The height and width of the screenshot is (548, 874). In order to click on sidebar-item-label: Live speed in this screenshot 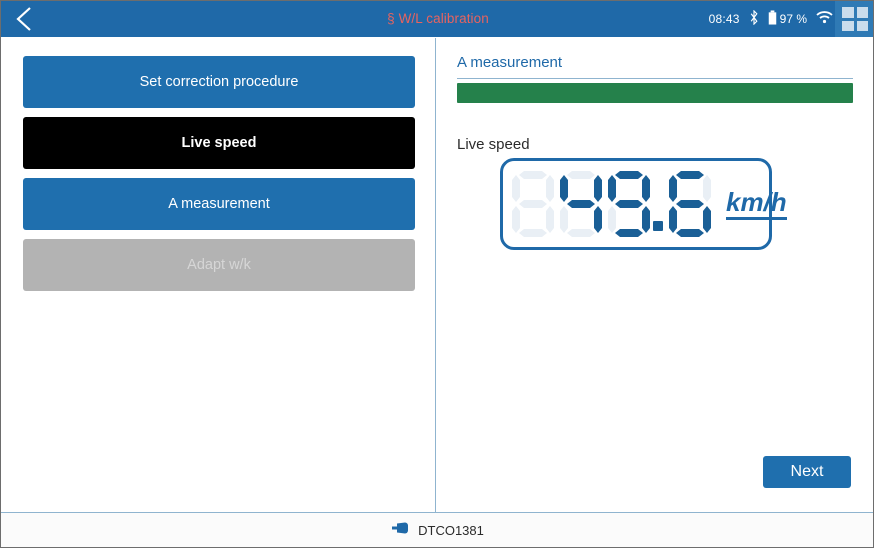, I will do `click(219, 143)`.